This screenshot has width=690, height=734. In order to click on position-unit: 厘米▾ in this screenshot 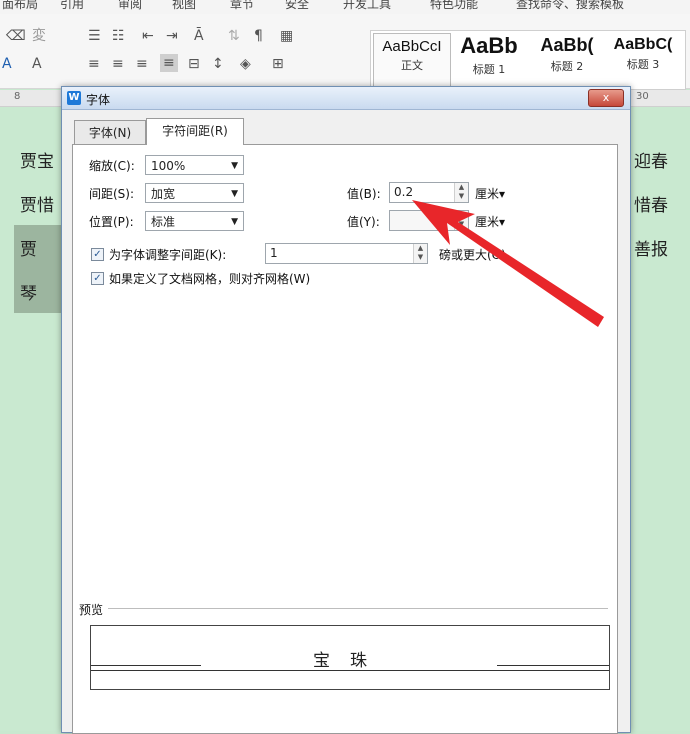, I will do `click(490, 221)`.